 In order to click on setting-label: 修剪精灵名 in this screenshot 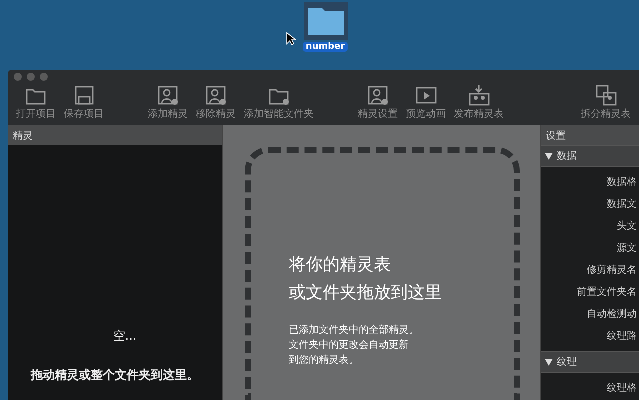, I will do `click(612, 270)`.